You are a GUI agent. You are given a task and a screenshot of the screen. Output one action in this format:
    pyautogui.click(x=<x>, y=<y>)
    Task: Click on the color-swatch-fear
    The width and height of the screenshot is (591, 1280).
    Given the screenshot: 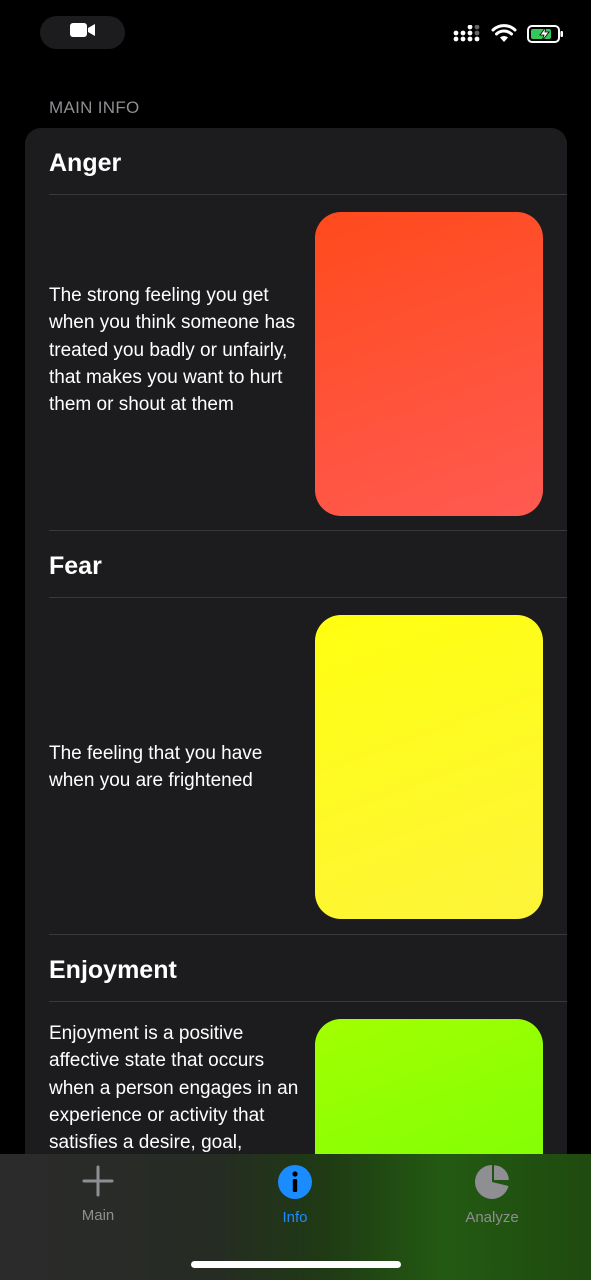 What is the action you would take?
    pyautogui.click(x=429, y=767)
    